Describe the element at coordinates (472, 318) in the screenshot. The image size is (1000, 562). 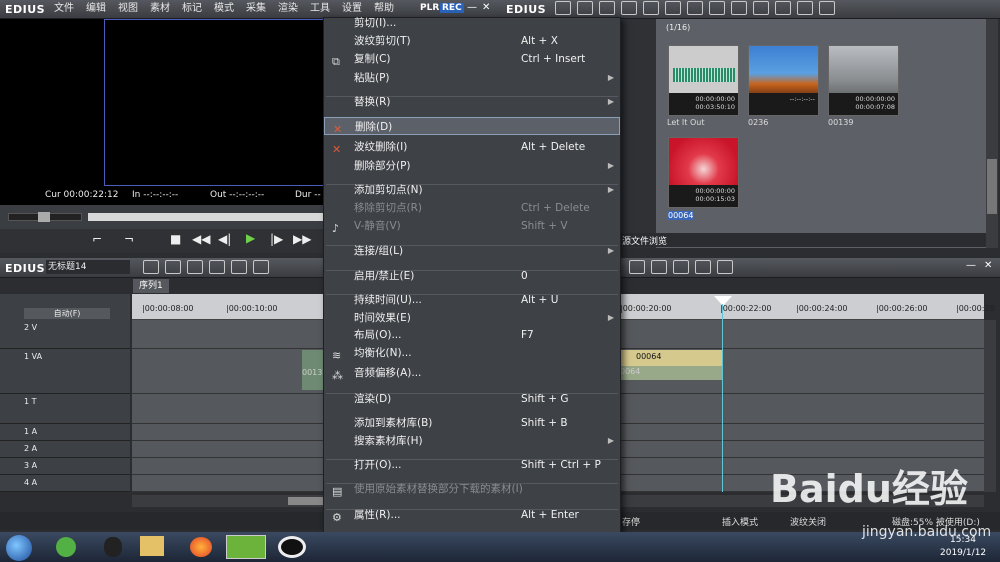
I see `context-item-14: 时间效果(E) ▶` at that location.